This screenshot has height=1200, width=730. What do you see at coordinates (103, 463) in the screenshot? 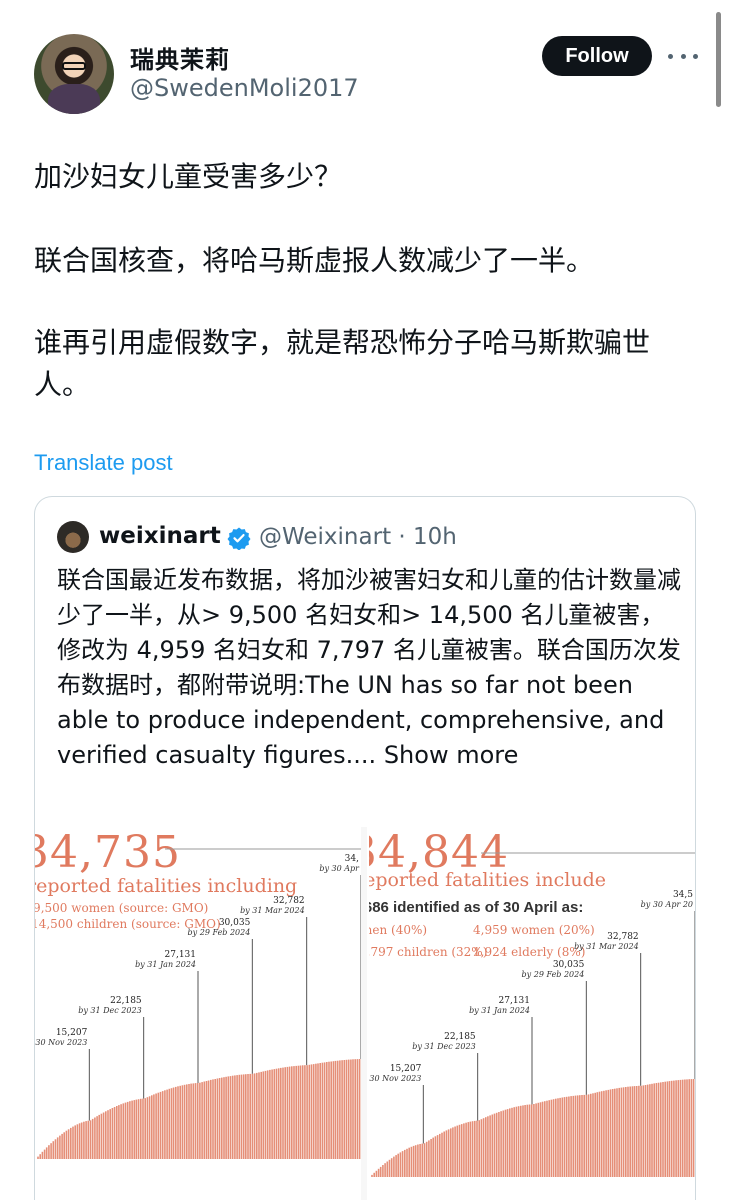
I see `translate-post-link: Translate post` at bounding box center [103, 463].